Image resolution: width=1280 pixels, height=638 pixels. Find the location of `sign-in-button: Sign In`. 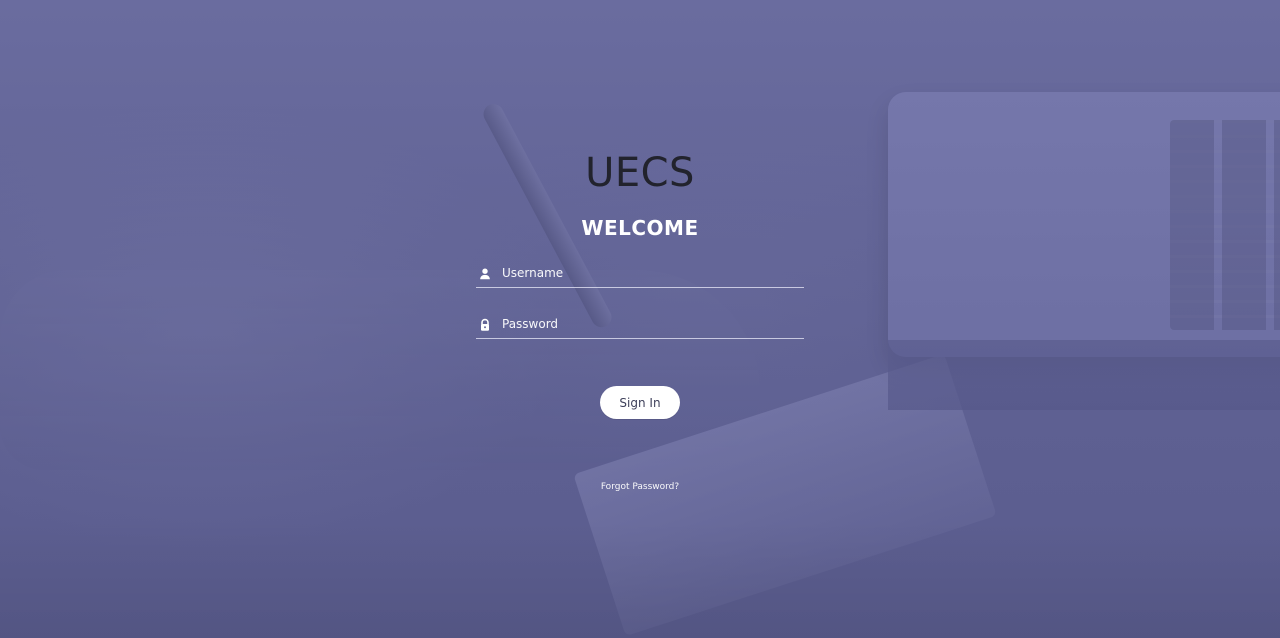

sign-in-button: Sign In is located at coordinates (640, 402).